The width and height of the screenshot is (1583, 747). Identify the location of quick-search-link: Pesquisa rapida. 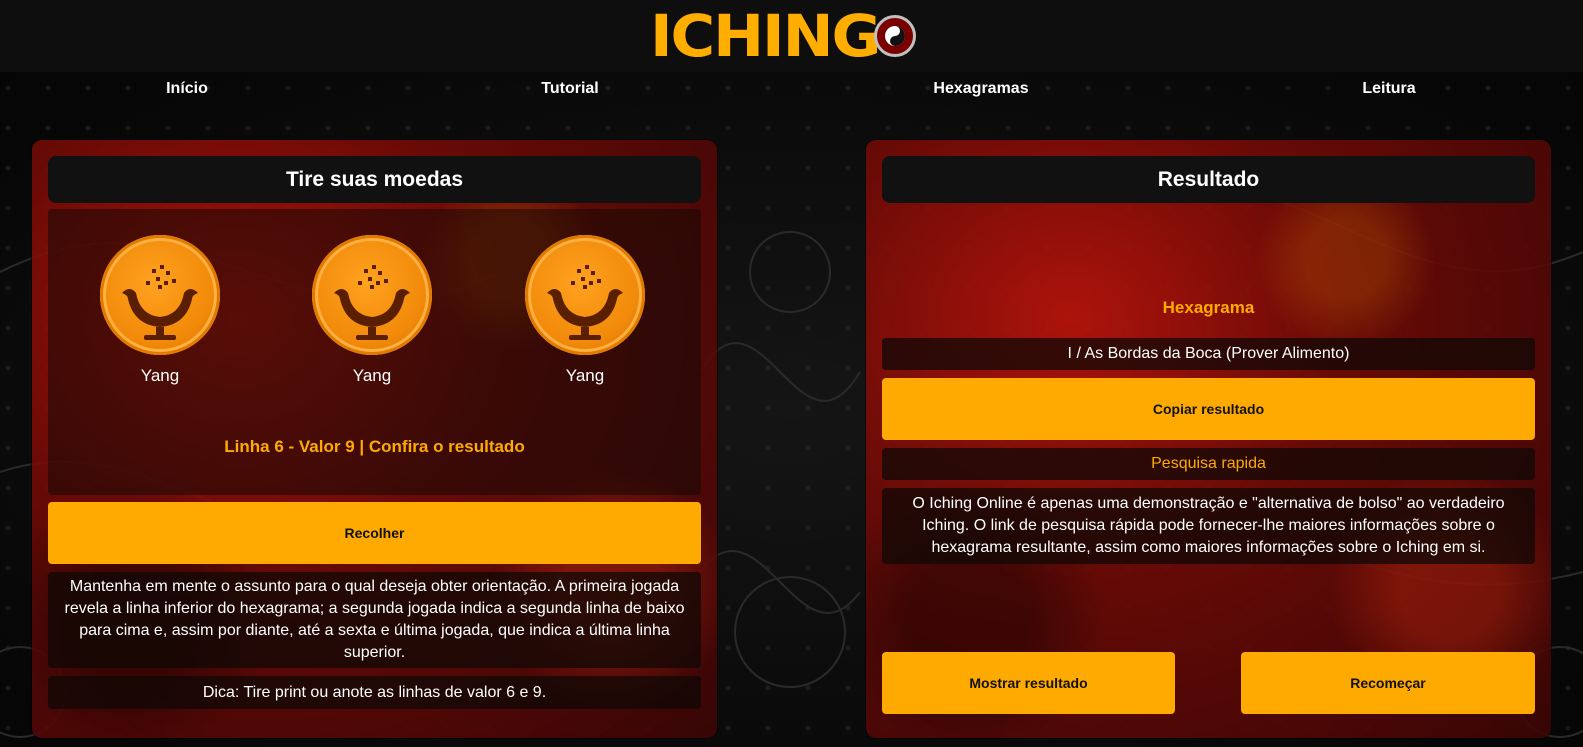
(1208, 464).